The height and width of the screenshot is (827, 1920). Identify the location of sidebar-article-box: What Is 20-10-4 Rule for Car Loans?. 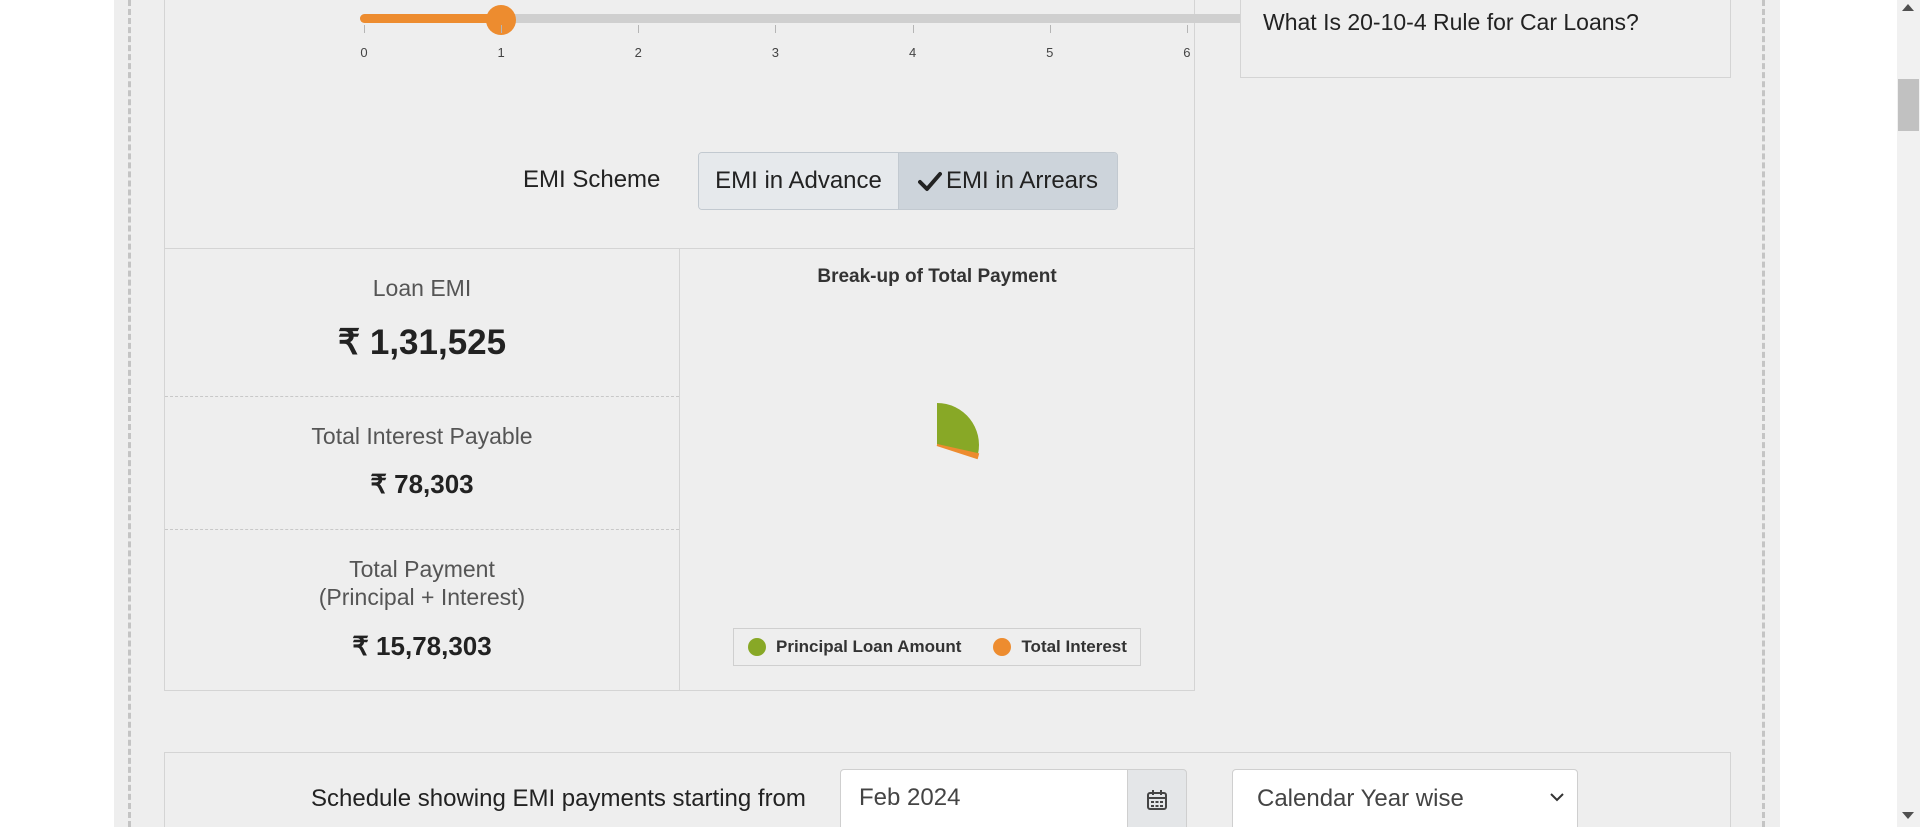
(1485, 39).